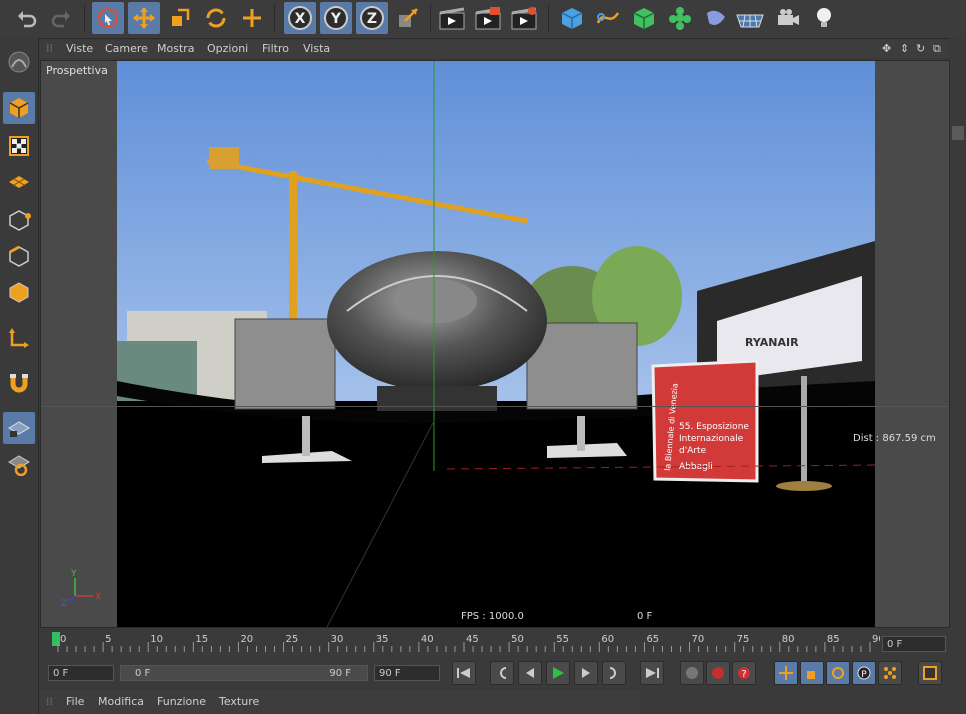 This screenshot has width=966, height=714. Describe the element at coordinates (26, 18) in the screenshot. I see `undo-icon` at that location.